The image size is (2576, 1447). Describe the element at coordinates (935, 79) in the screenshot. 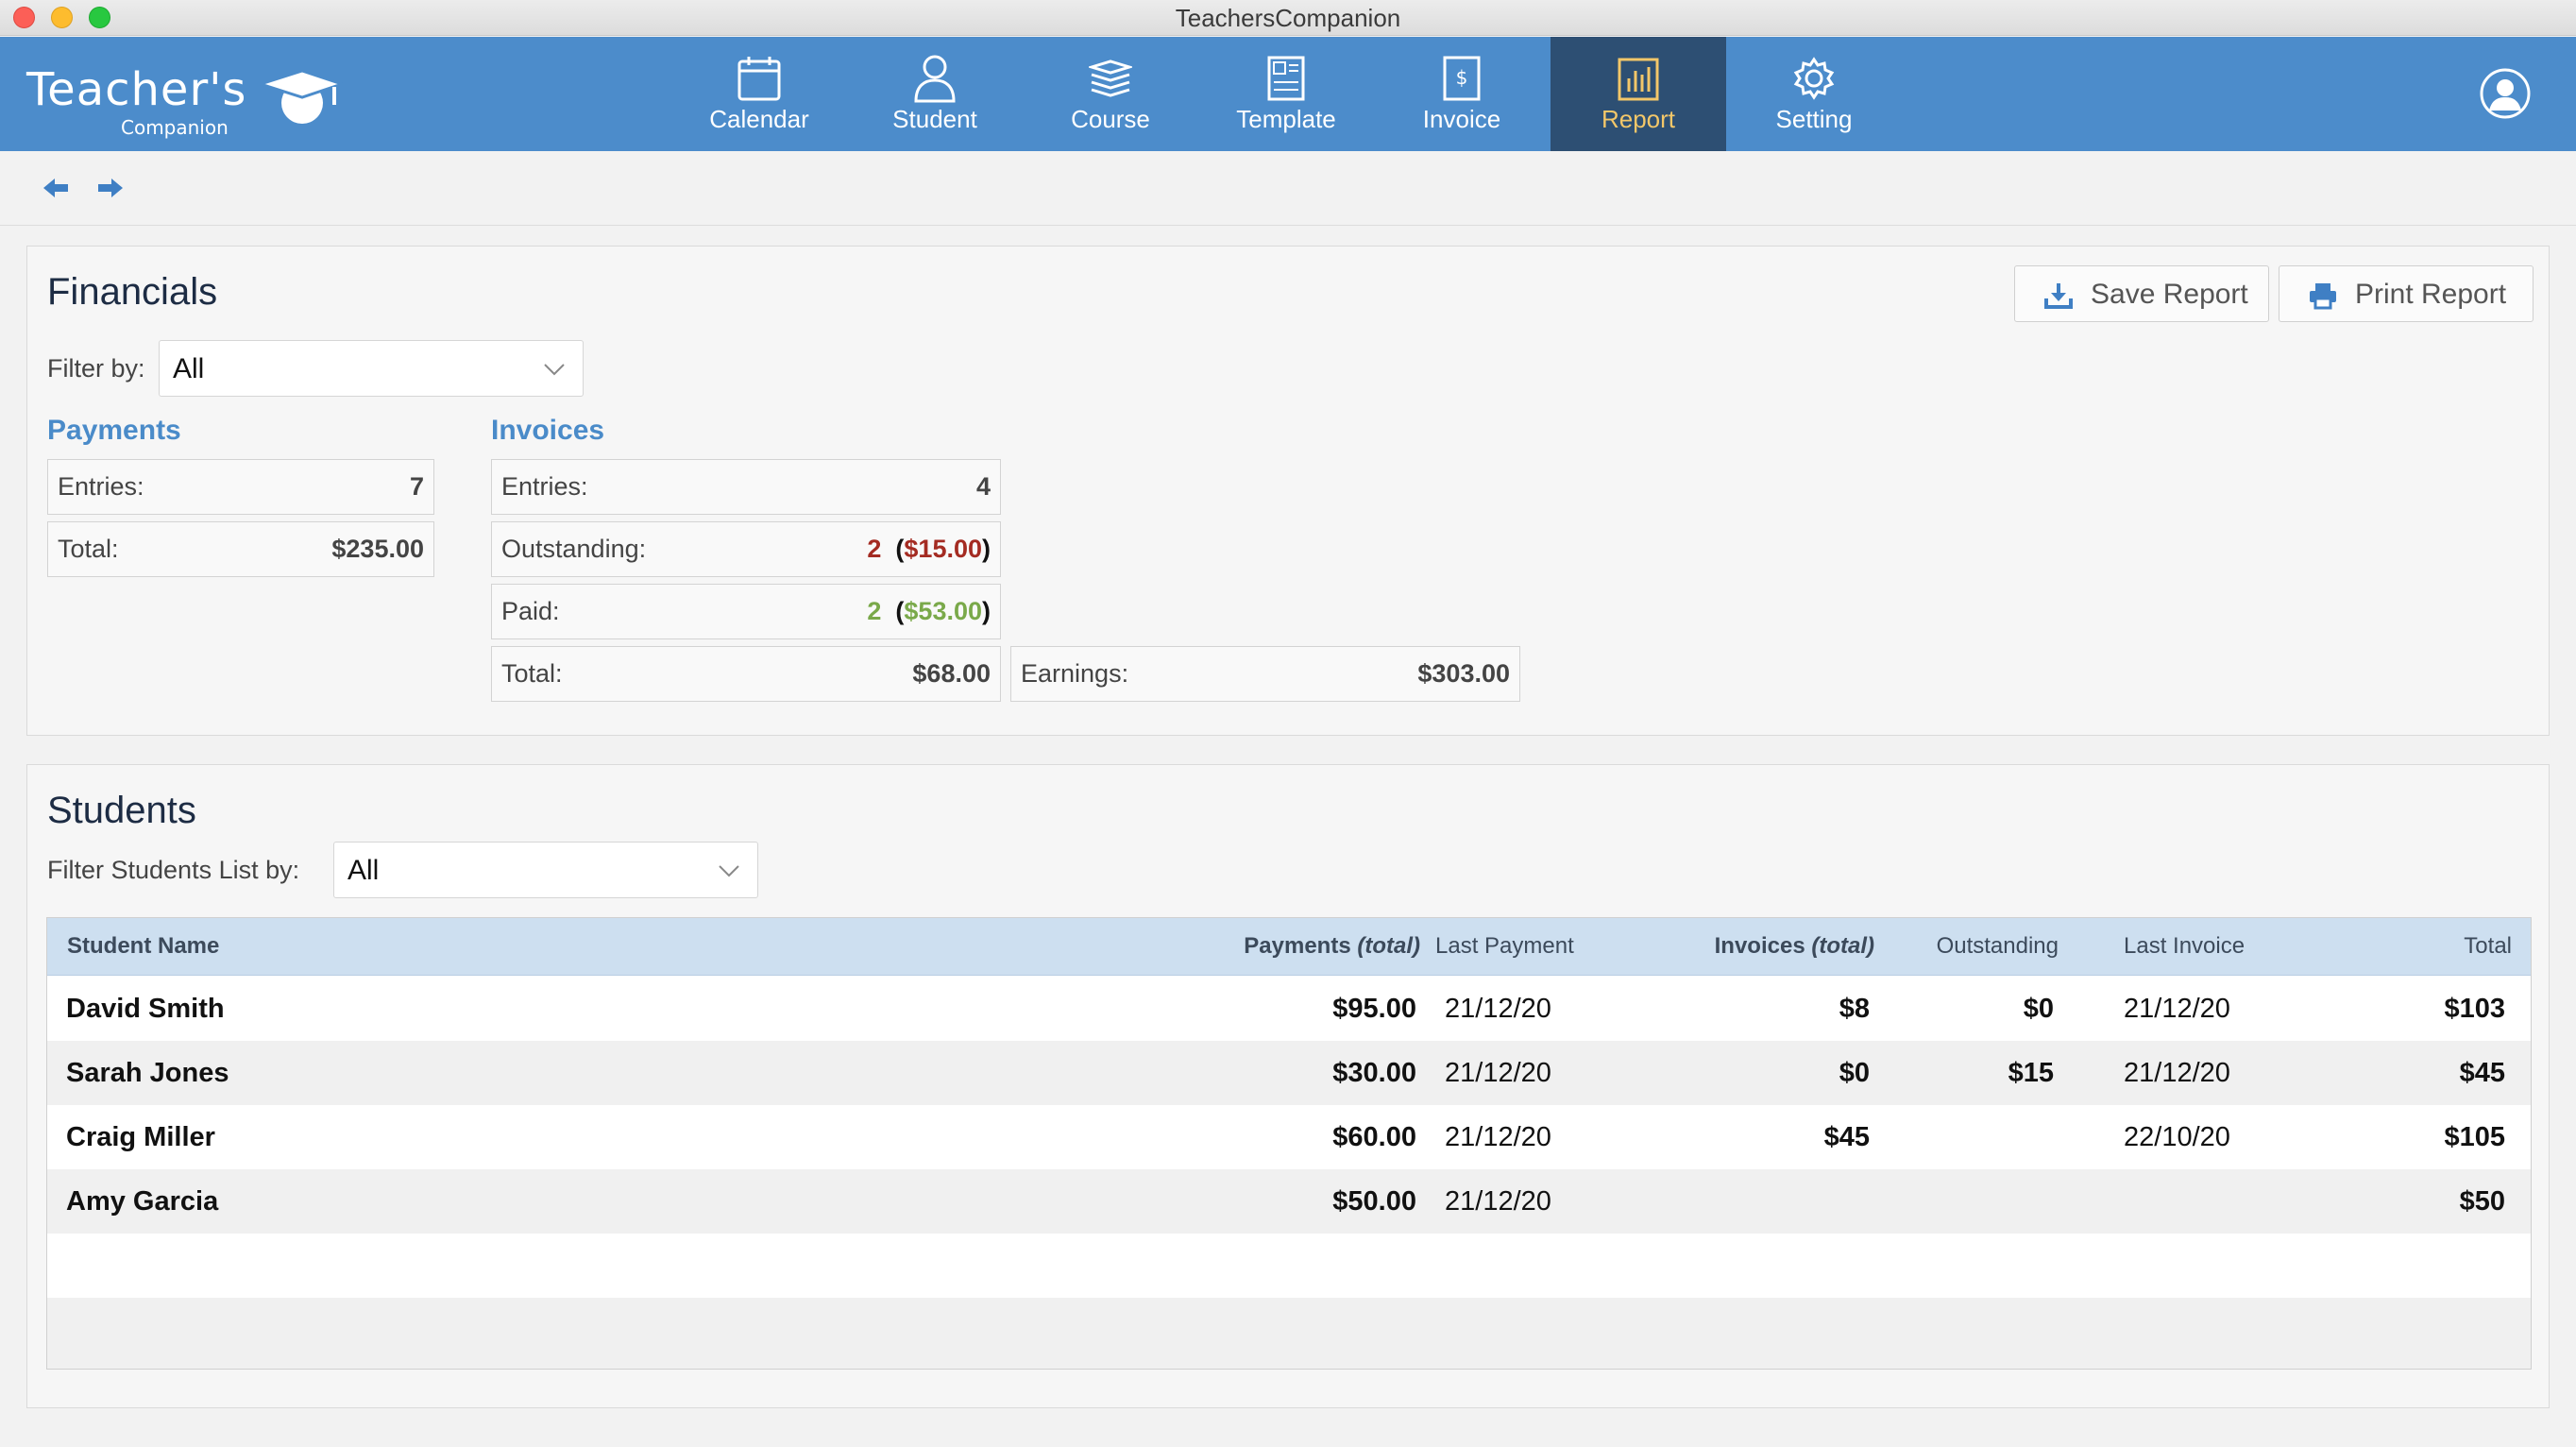

I see `person-icon` at that location.